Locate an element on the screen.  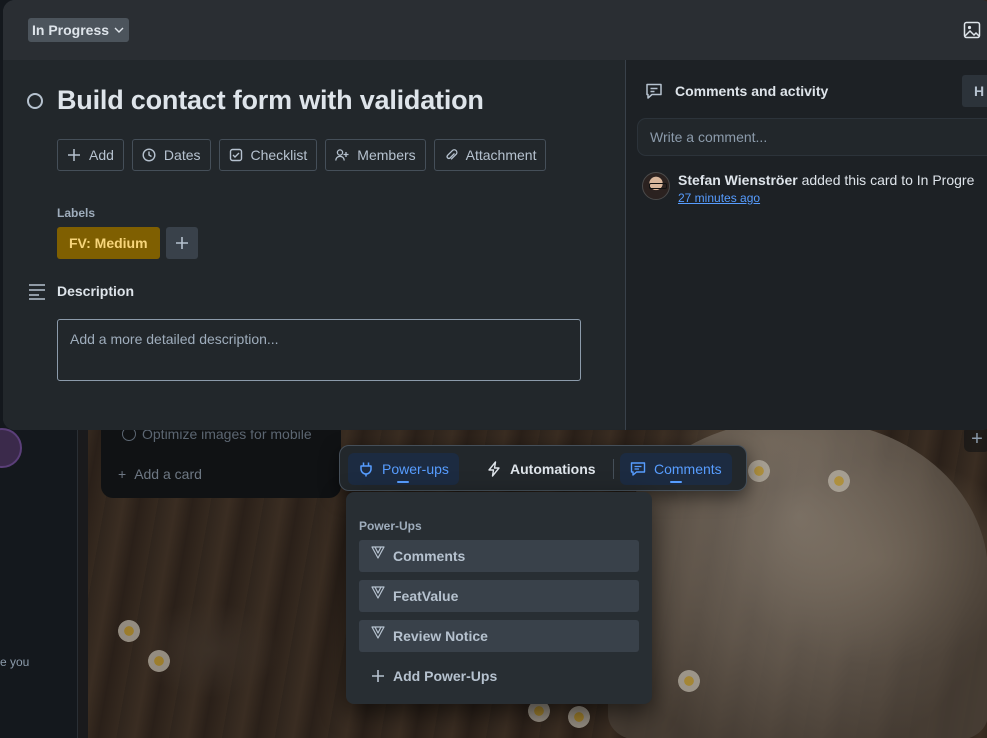
toolbar-separator is located at coordinates (613, 469).